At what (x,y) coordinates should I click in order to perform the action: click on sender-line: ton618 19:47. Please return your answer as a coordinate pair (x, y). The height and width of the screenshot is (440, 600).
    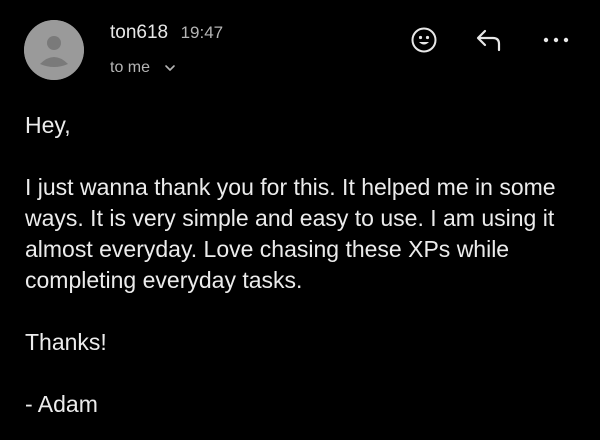
    Looking at the image, I should click on (166, 33).